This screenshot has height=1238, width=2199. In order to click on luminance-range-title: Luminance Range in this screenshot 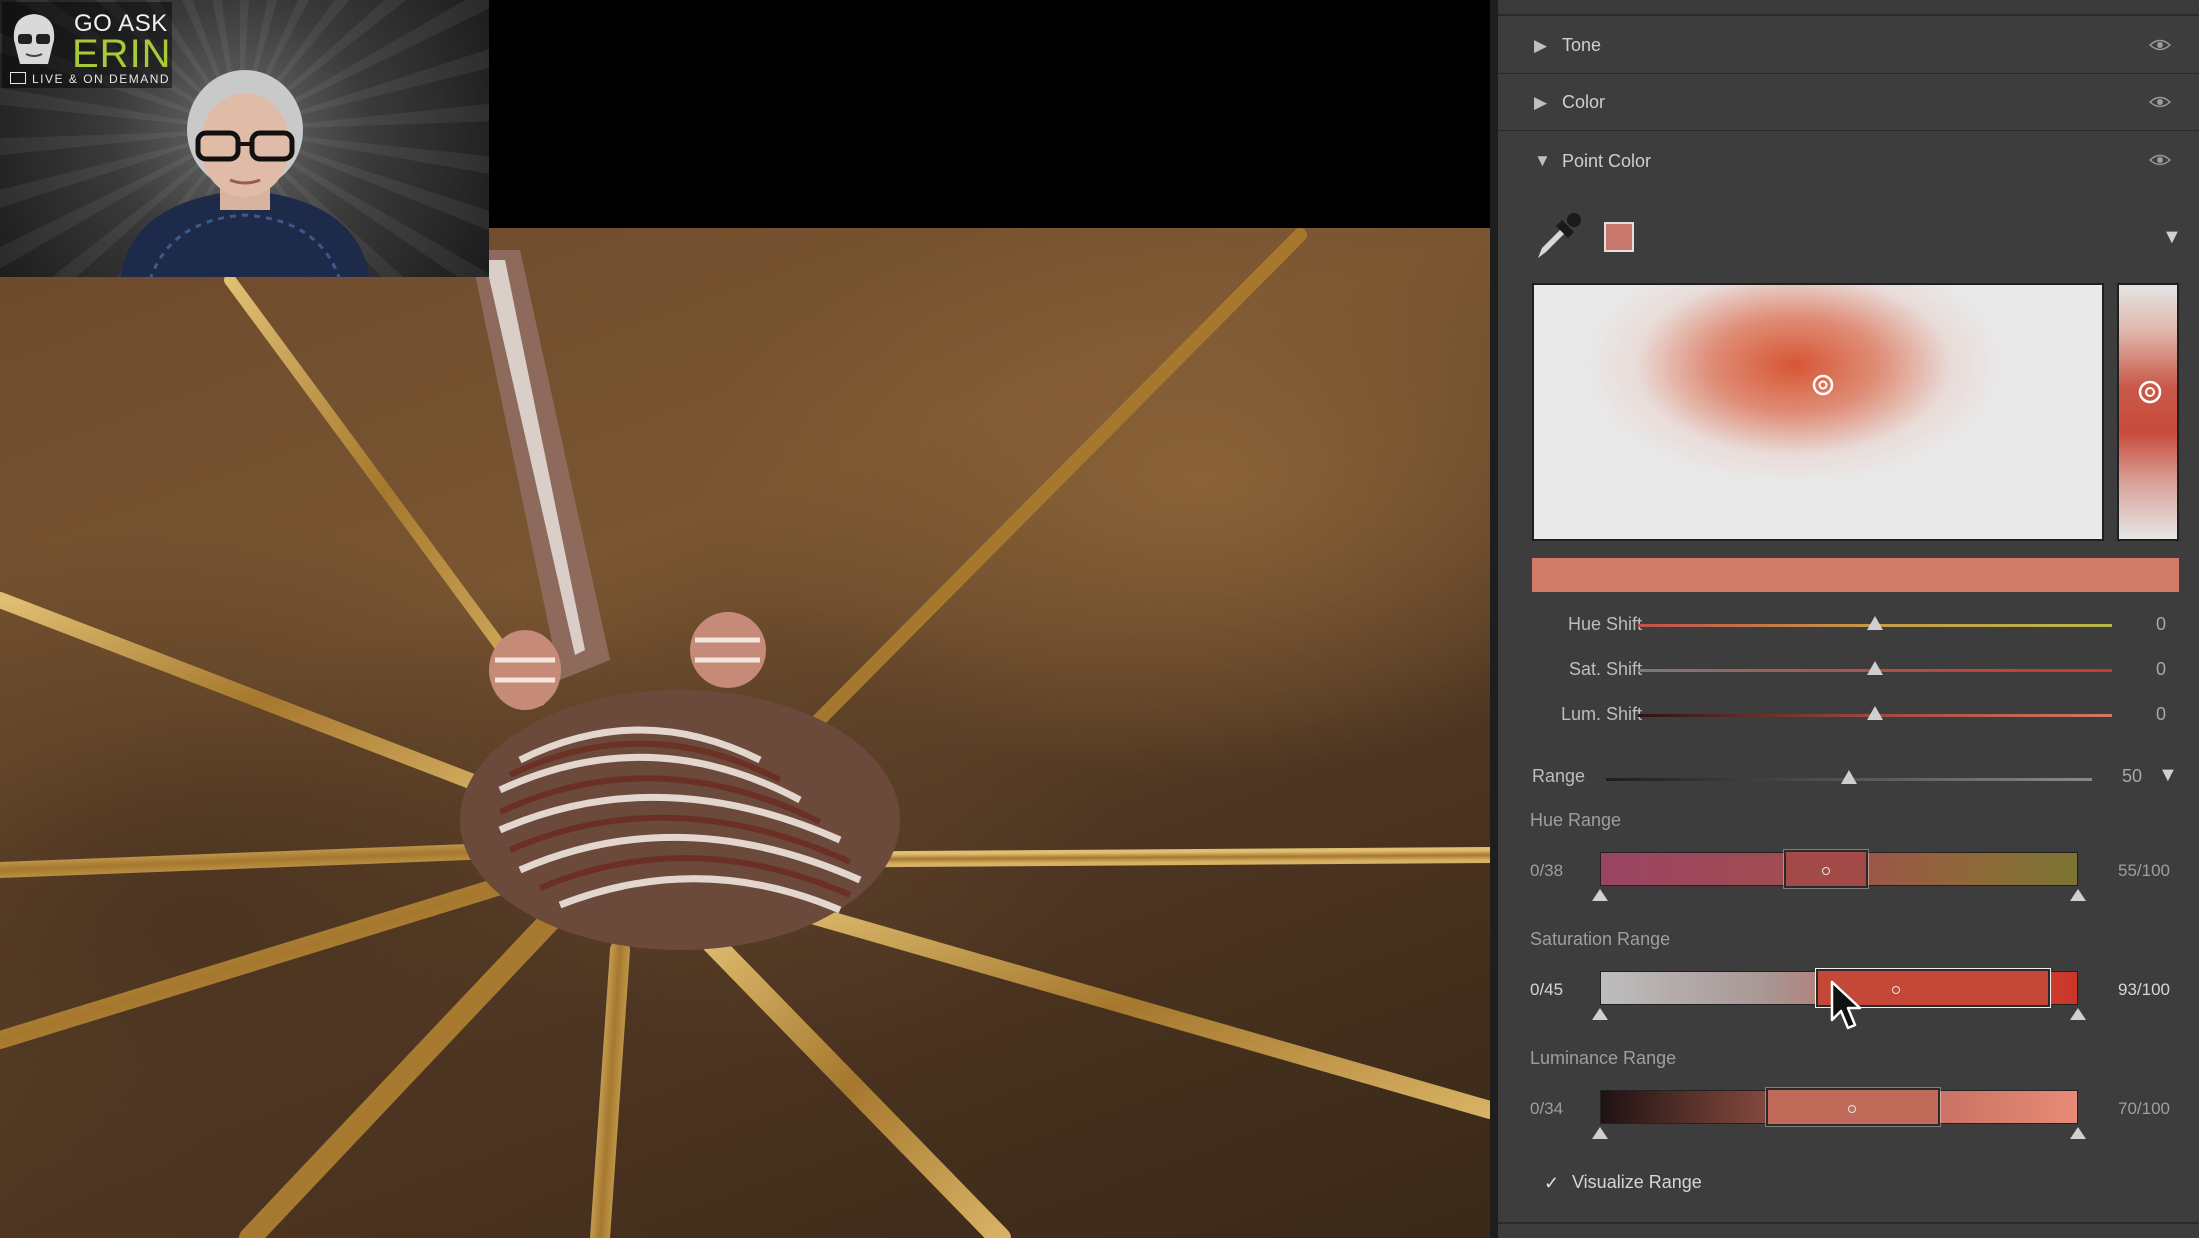, I will do `click(1603, 1058)`.